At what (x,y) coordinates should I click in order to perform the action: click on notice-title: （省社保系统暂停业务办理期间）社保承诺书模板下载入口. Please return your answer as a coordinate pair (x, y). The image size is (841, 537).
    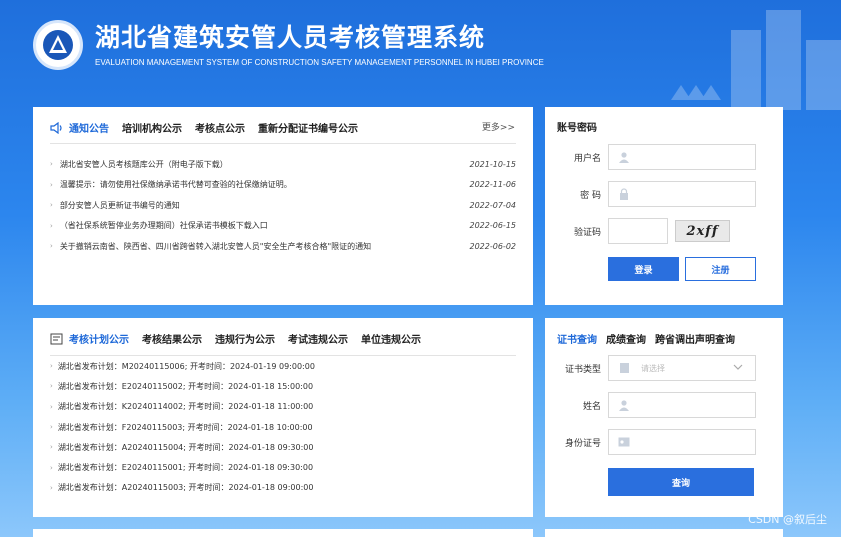
    Looking at the image, I should click on (256, 225).